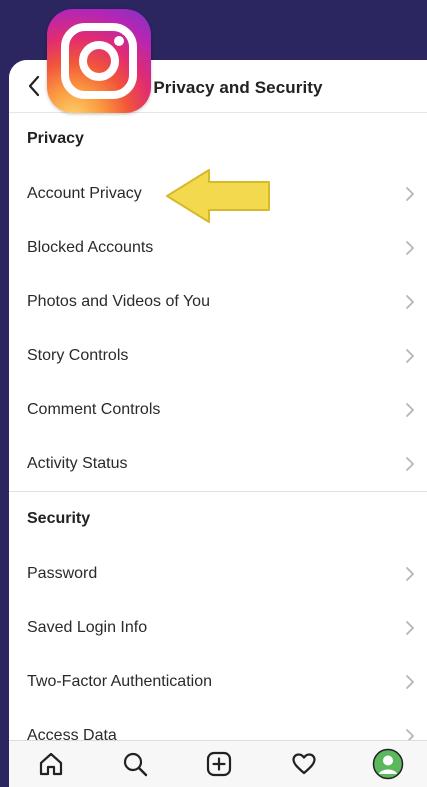 This screenshot has width=427, height=787. What do you see at coordinates (62, 573) in the screenshot?
I see `row-label: Password` at bounding box center [62, 573].